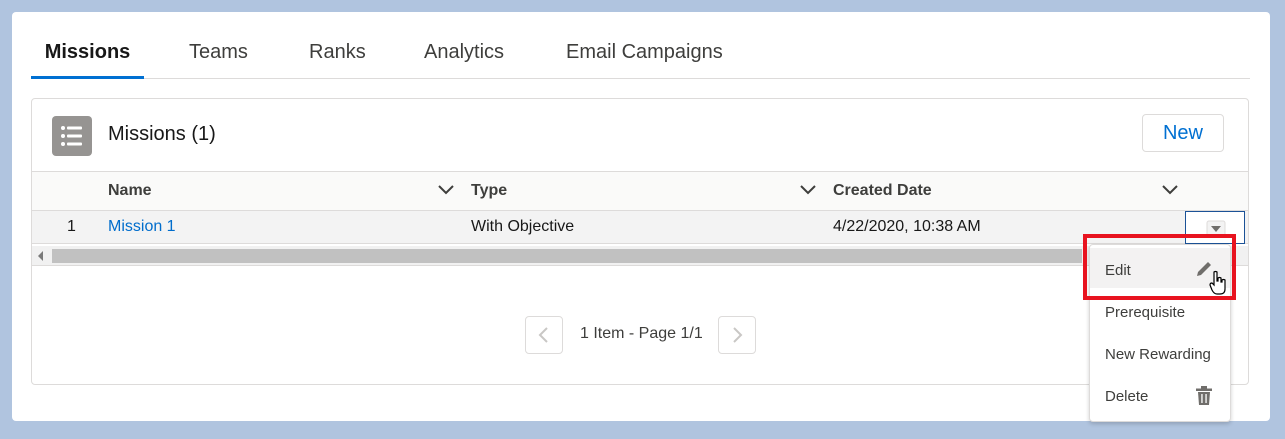 This screenshot has width=1285, height=439. I want to click on mission-name-link: Mission 1, so click(142, 227).